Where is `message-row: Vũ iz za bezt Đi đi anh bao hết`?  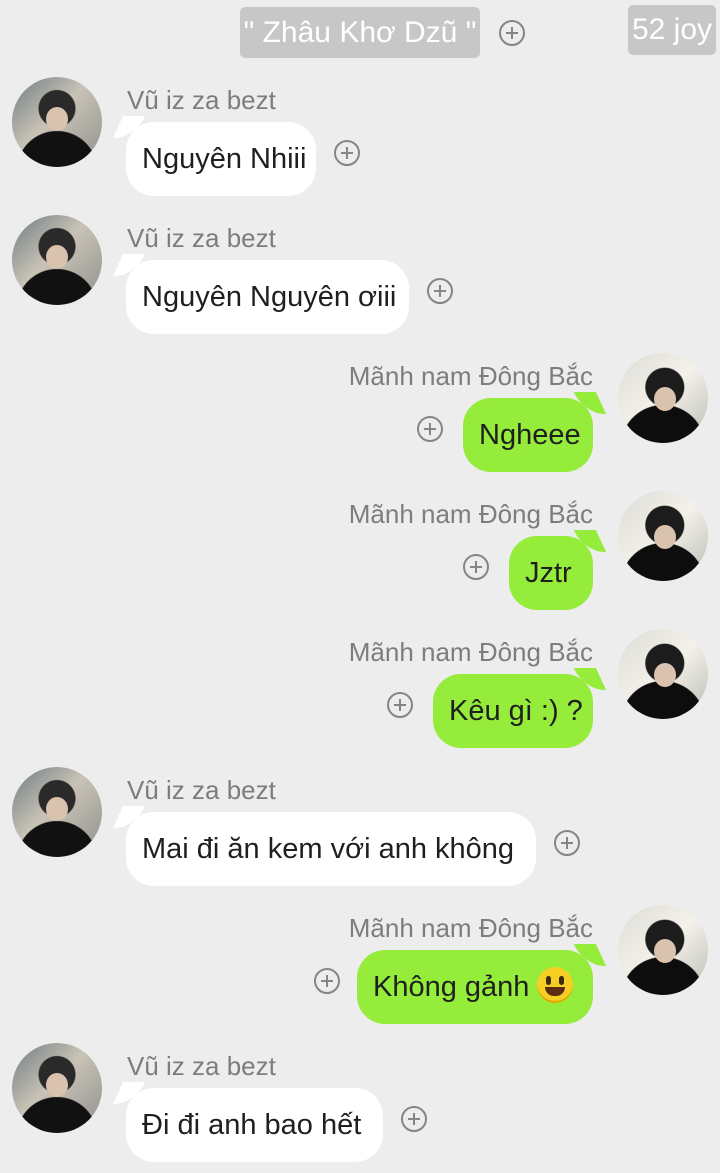
message-row: Vũ iz za bezt Đi đi anh bao hết is located at coordinates (360, 1108).